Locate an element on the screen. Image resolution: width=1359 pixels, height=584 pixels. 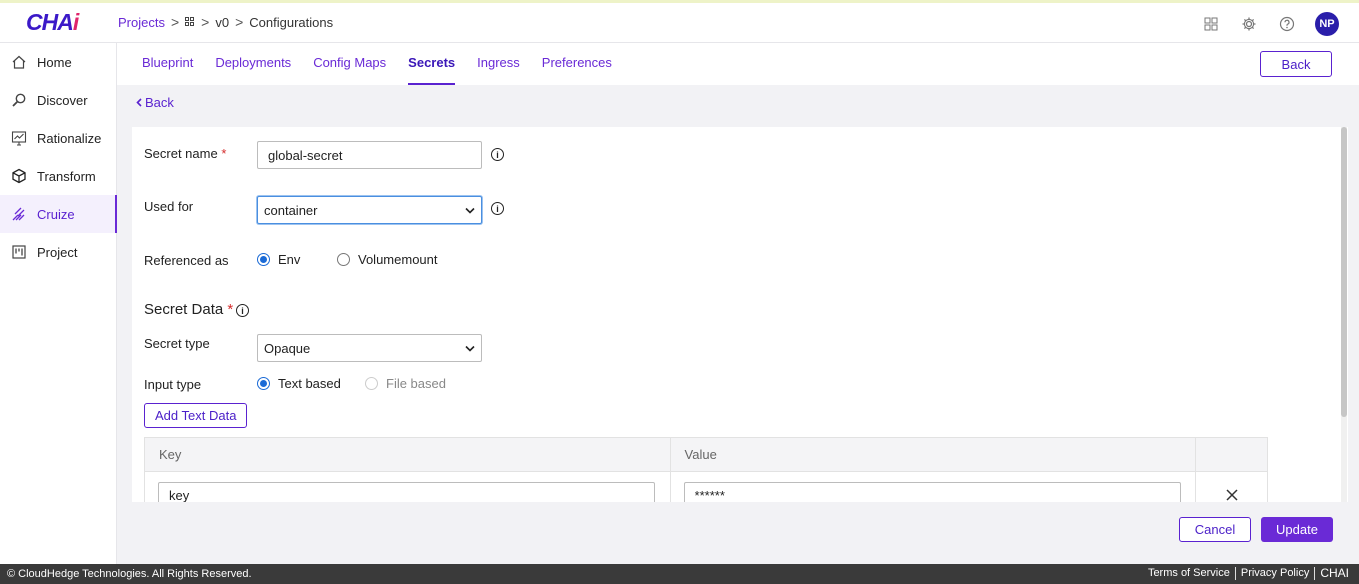
logo-accent: i is located at coordinates (75, 22).